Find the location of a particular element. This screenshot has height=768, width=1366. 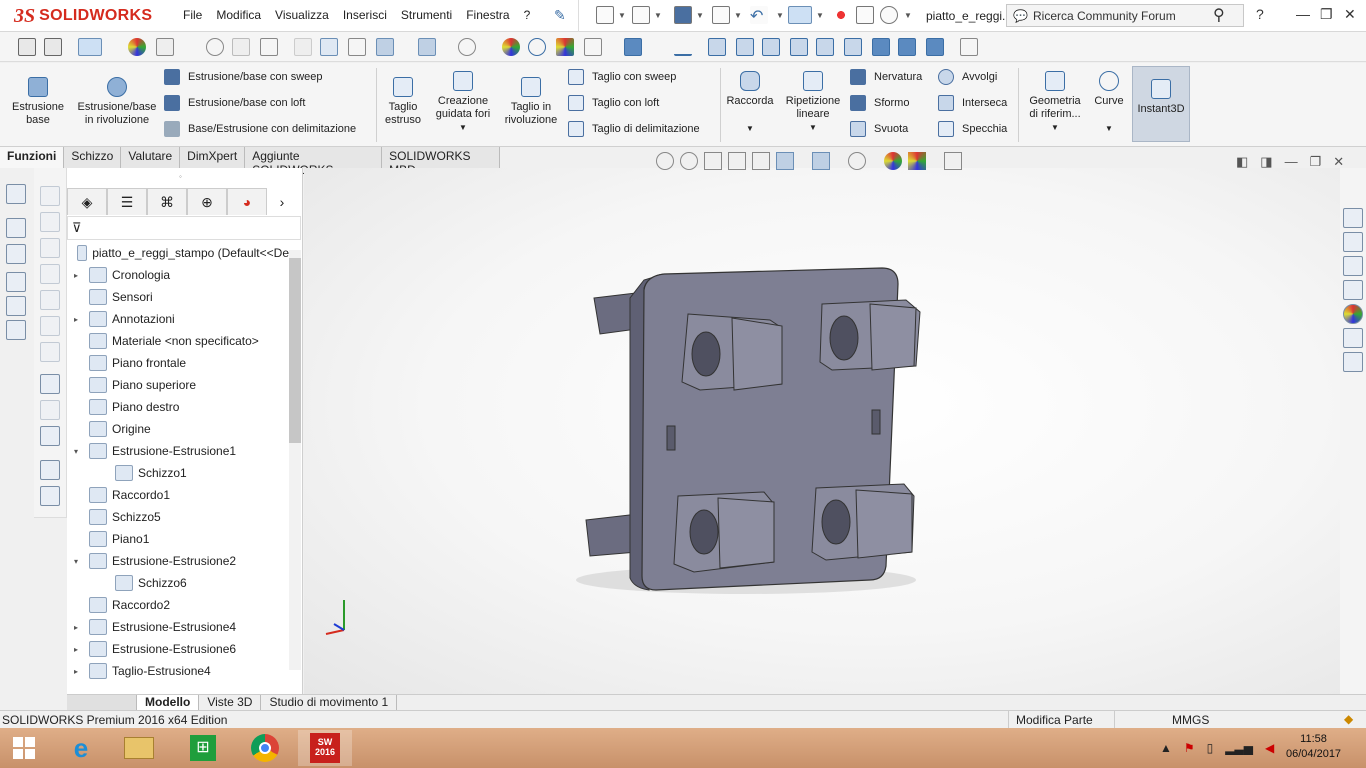

layers-icon is located at coordinates (53, 47).